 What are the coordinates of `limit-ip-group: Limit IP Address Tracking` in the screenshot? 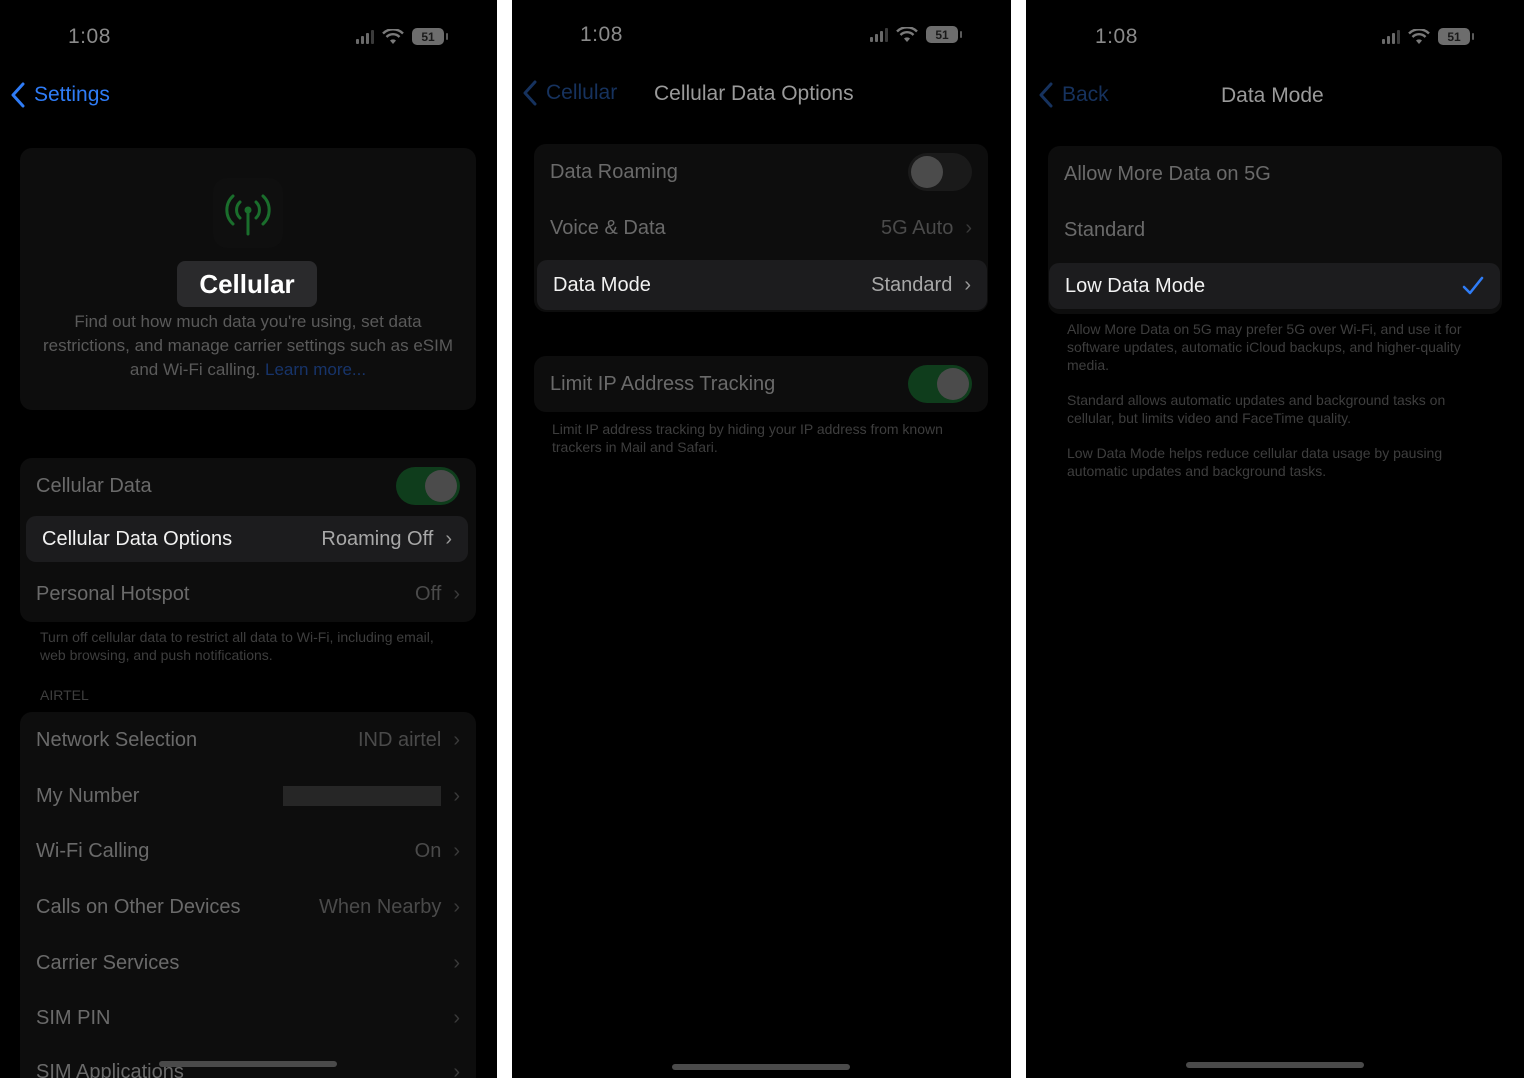 It's located at (761, 384).